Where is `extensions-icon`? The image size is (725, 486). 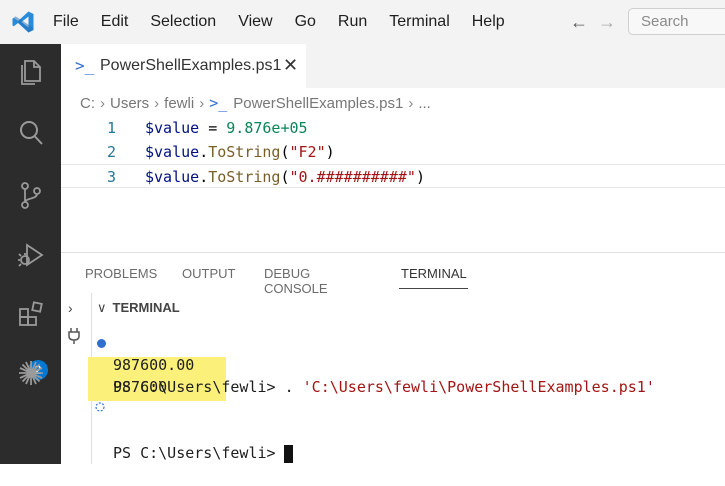
extensions-icon is located at coordinates (31, 315).